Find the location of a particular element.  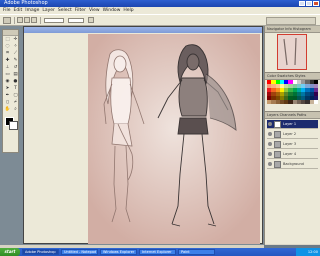

magic-wand-icon: ✧ is located at coordinates (15, 47).